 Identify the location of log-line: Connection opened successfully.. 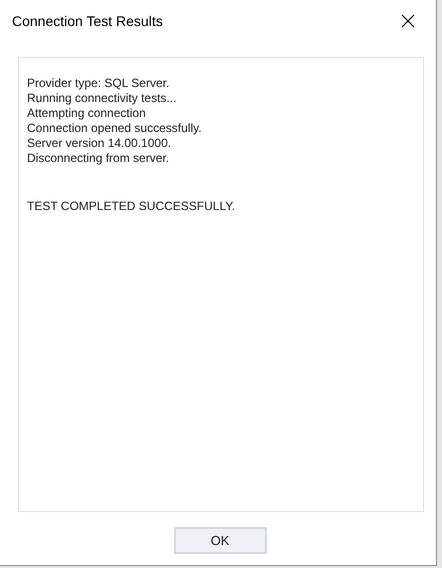
(114, 128).